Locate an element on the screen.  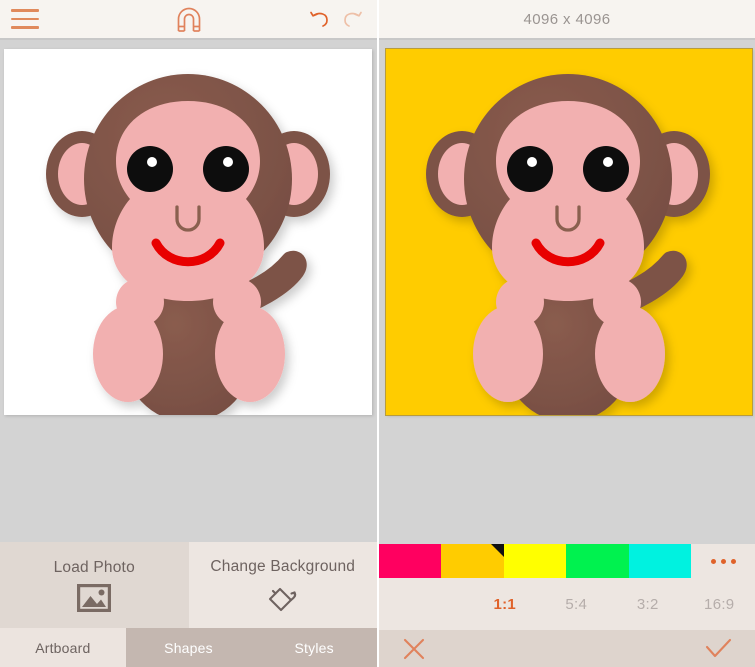
aspect-ratio-row: 1:1 5:4 3:2 16:9 is located at coordinates (567, 604).